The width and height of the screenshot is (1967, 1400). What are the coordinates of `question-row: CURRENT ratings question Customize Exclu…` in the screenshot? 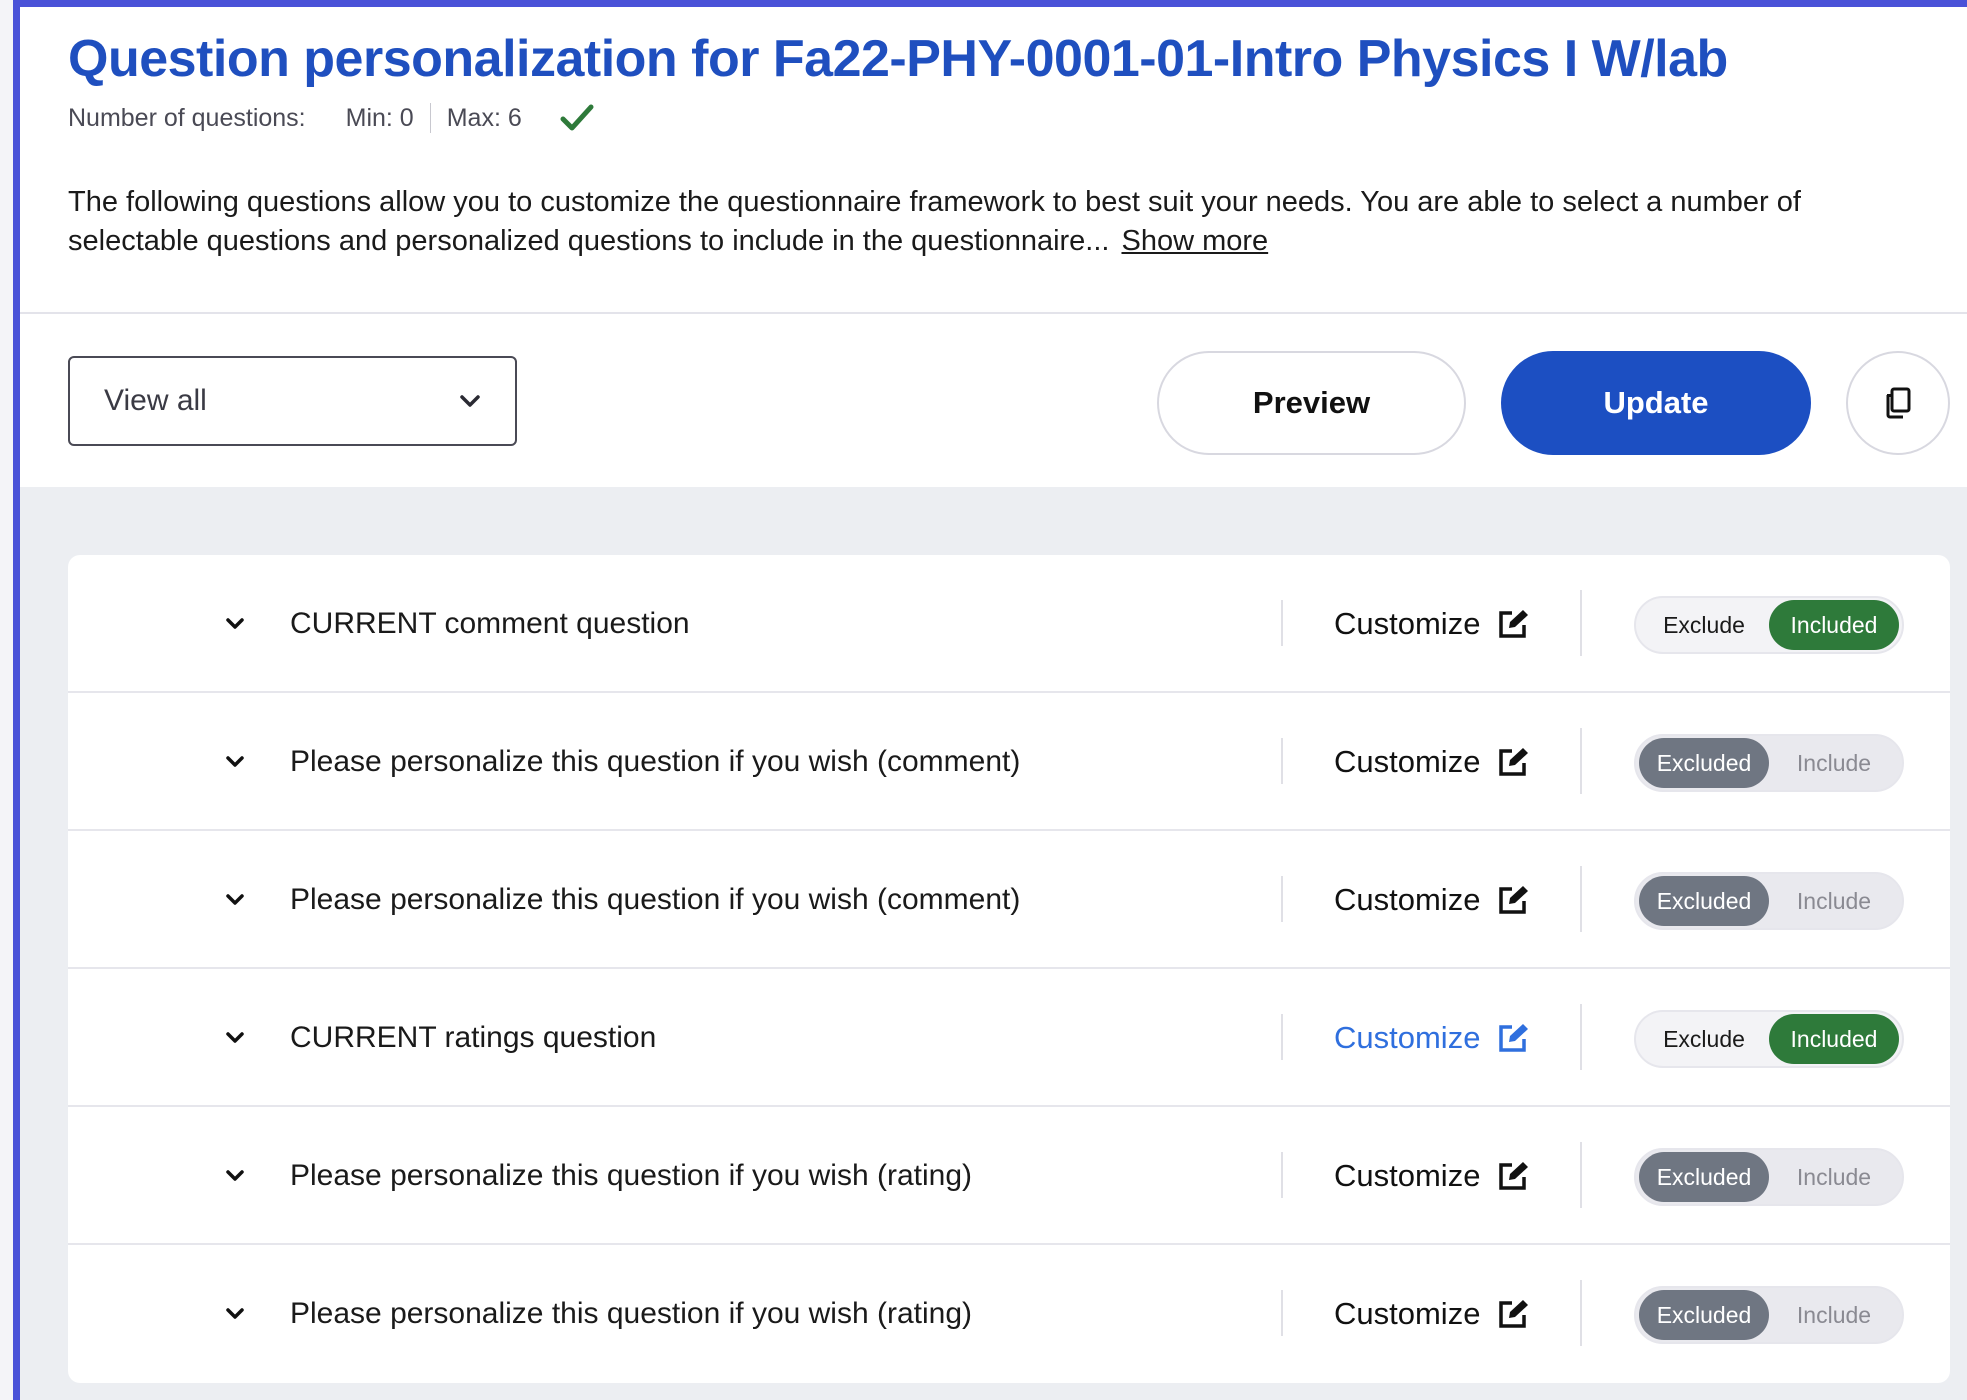 It's located at (1009, 1038).